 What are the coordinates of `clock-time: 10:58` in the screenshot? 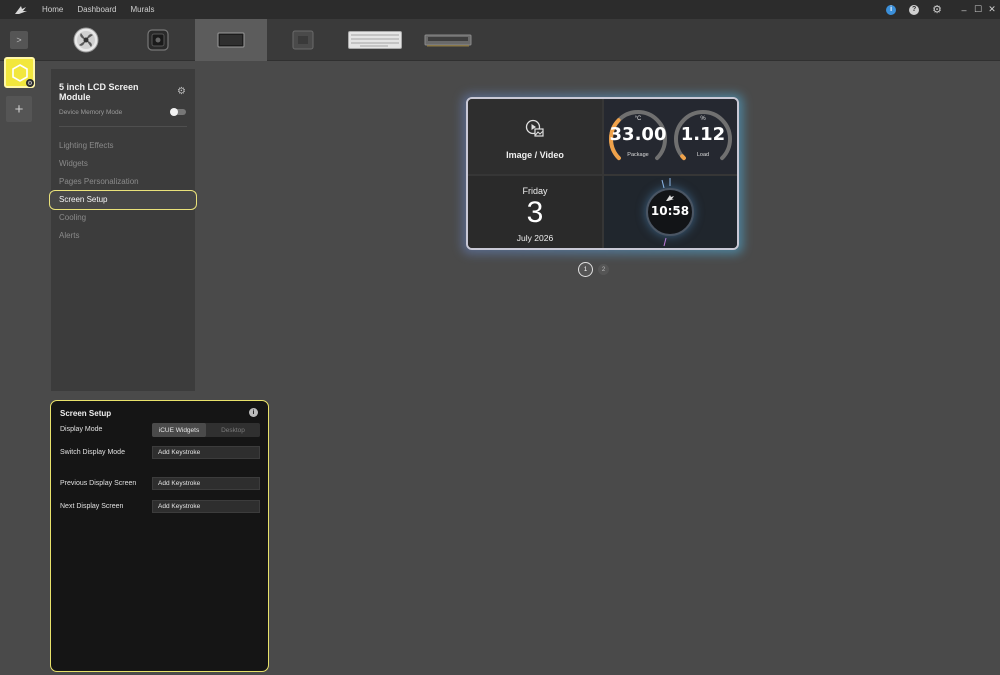 It's located at (670, 211).